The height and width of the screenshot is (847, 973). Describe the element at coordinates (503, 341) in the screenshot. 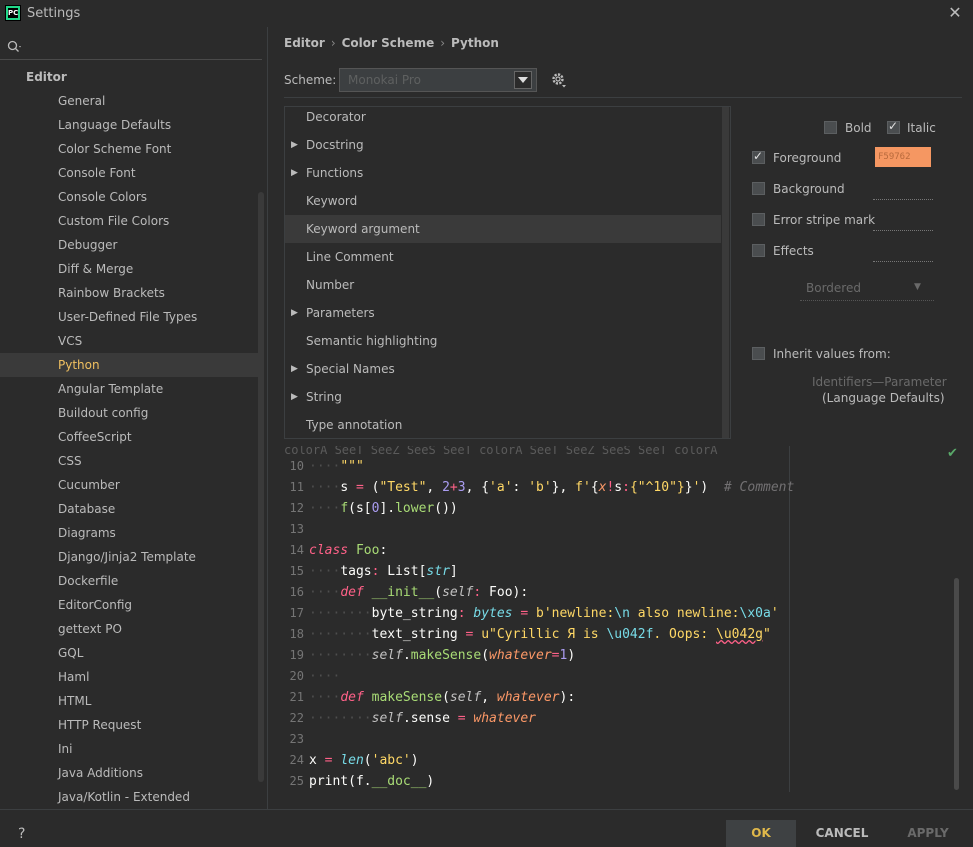

I see `element-item-semantic-highlighting: Semantic highlighting` at that location.